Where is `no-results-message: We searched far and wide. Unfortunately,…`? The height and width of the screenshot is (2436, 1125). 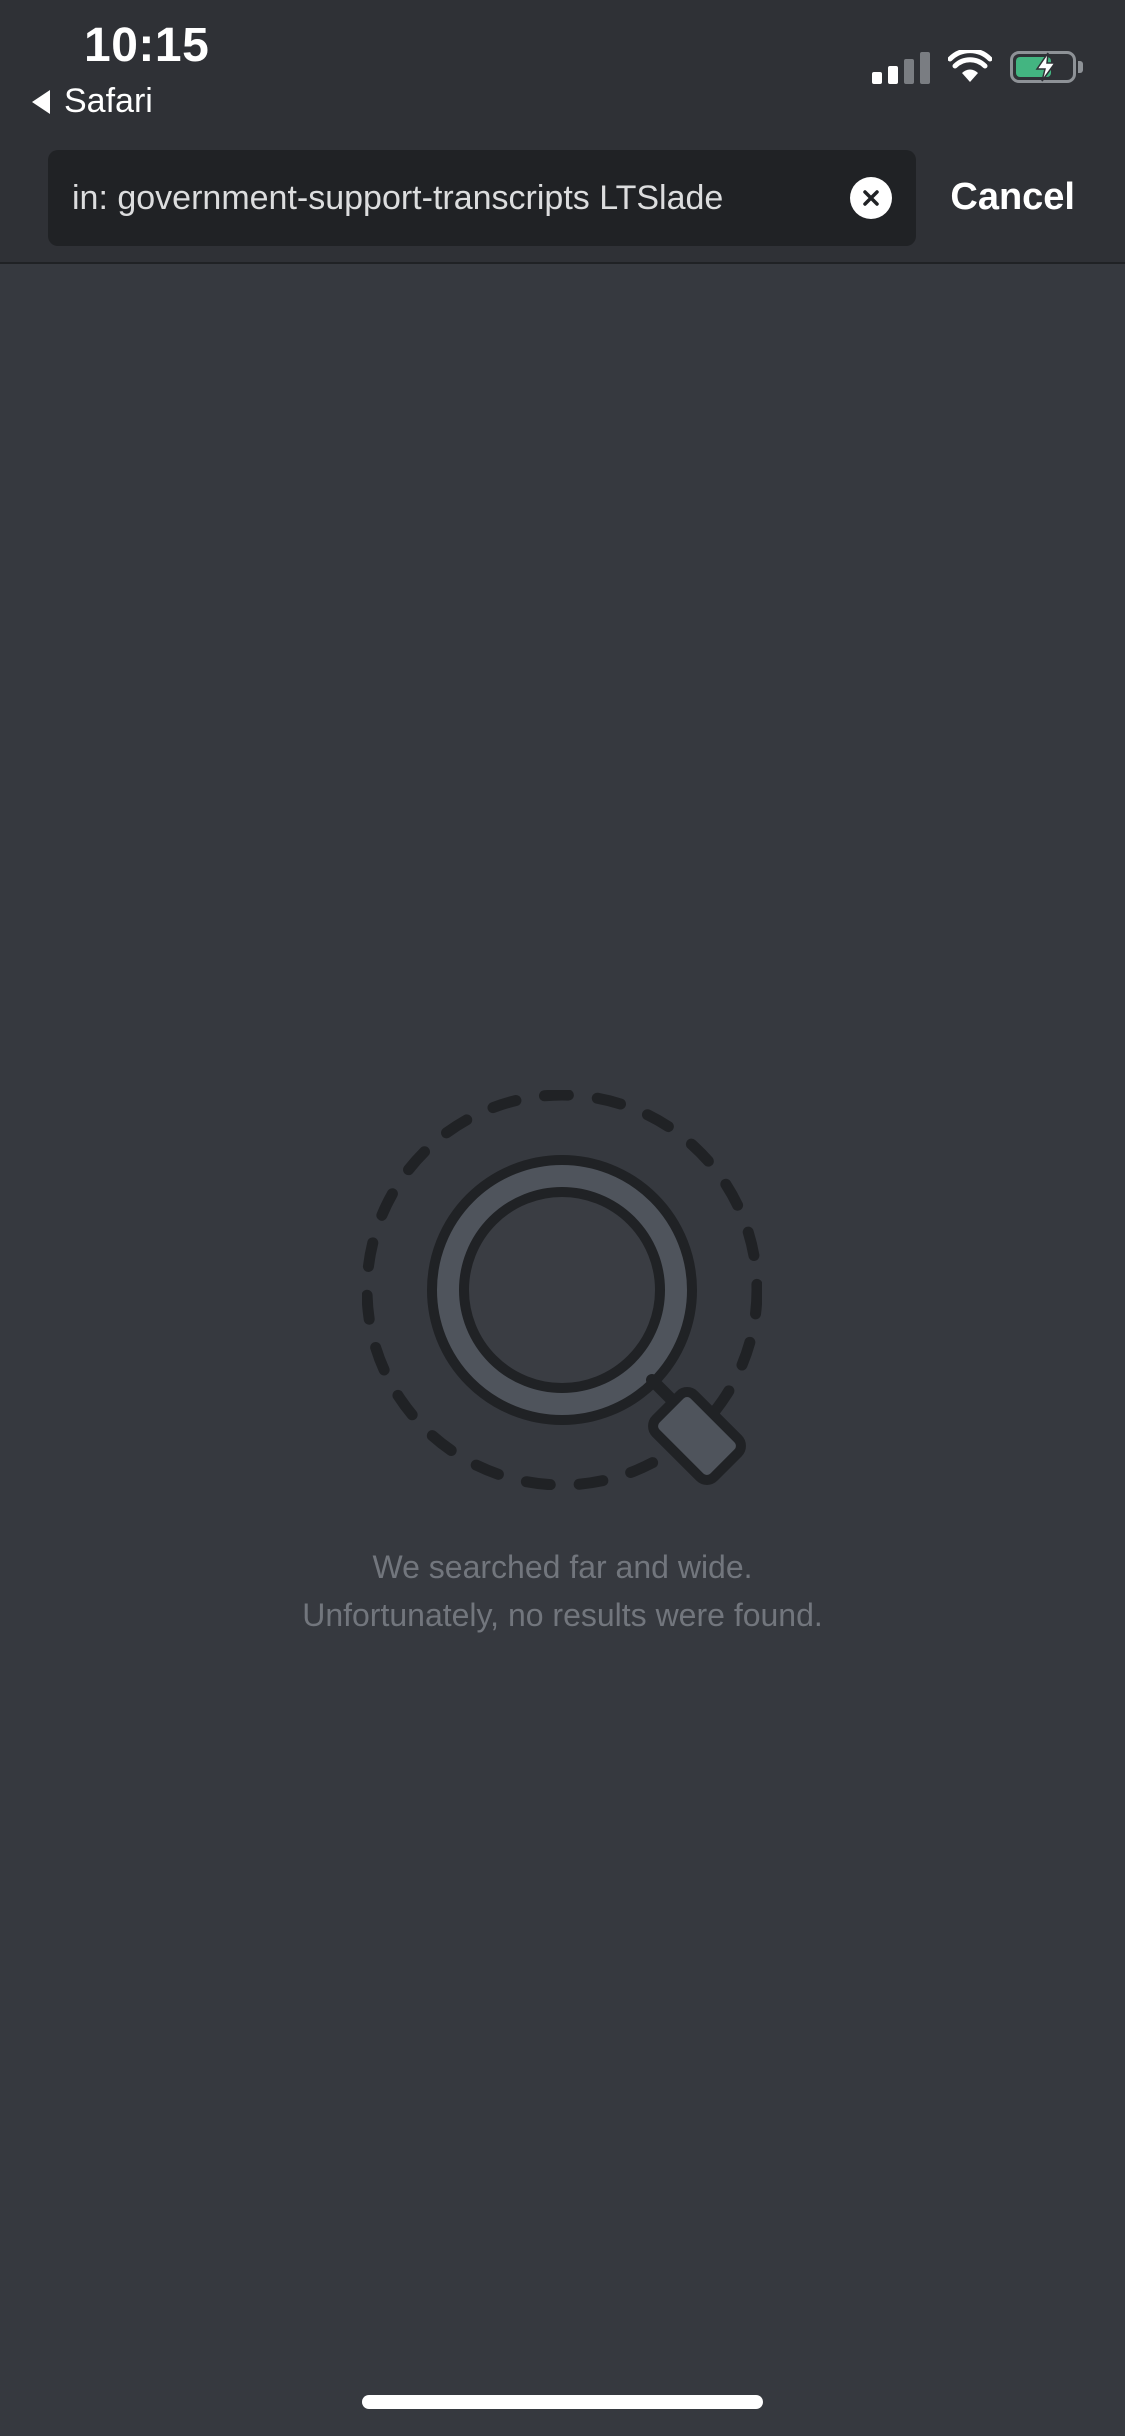
no-results-message: We searched far and wide. Unfortunately,… is located at coordinates (562, 1591).